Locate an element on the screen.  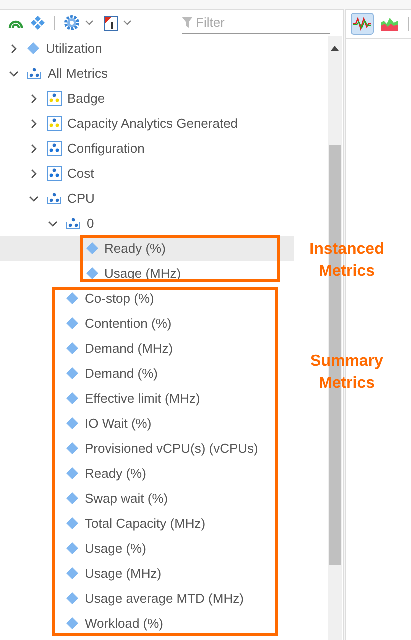
tree-item: Swap wait (%) is located at coordinates (147, 498).